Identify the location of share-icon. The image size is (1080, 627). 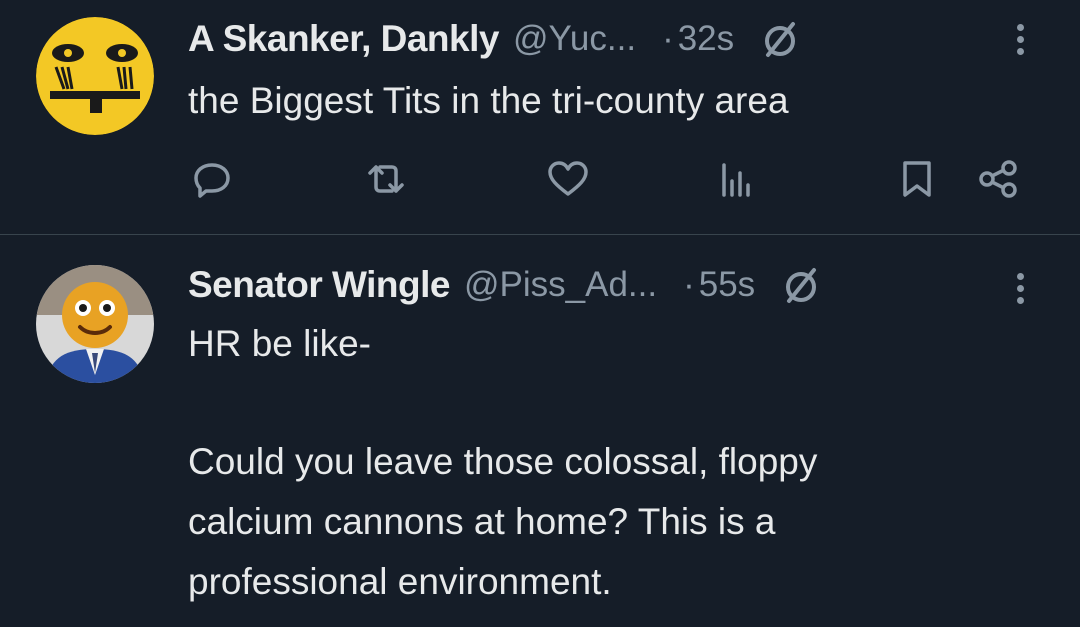
(999, 179).